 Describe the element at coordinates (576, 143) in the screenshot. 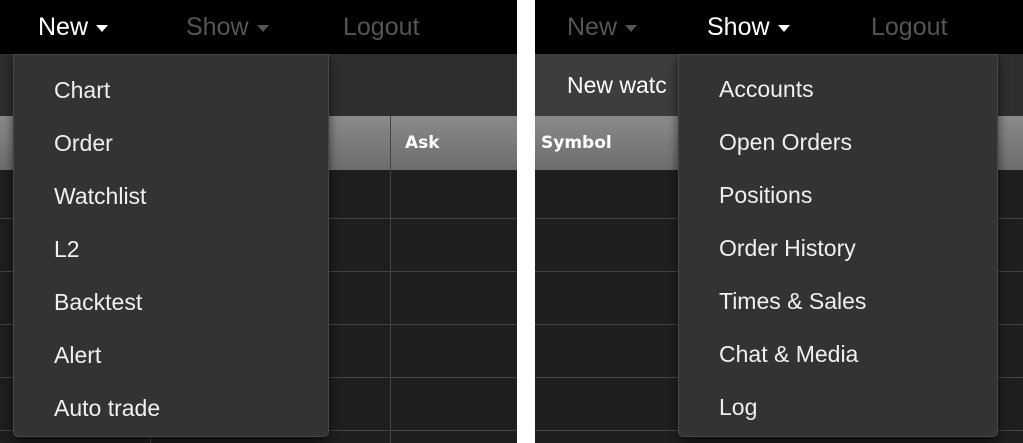

I see `column-header-symbol: Symbol` at that location.